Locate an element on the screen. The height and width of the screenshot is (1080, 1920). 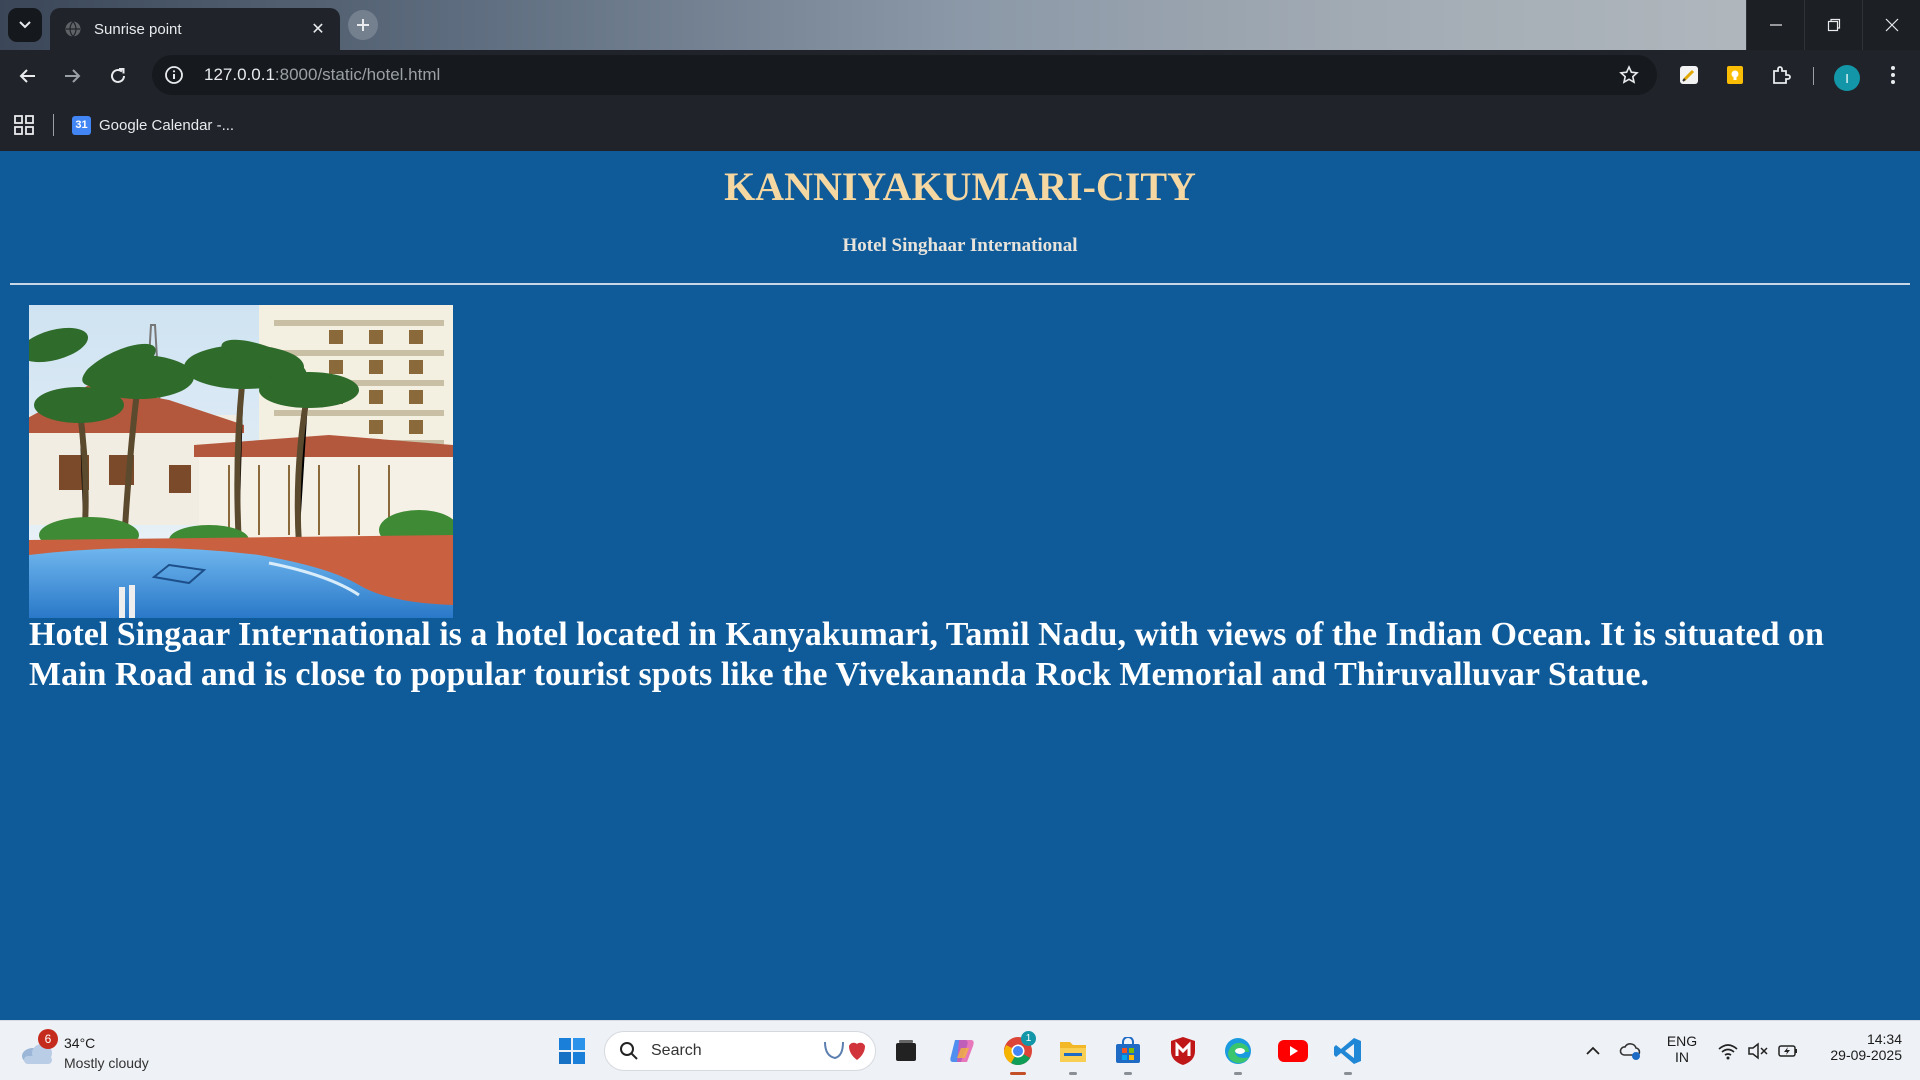
new-tab-button is located at coordinates (363, 25).